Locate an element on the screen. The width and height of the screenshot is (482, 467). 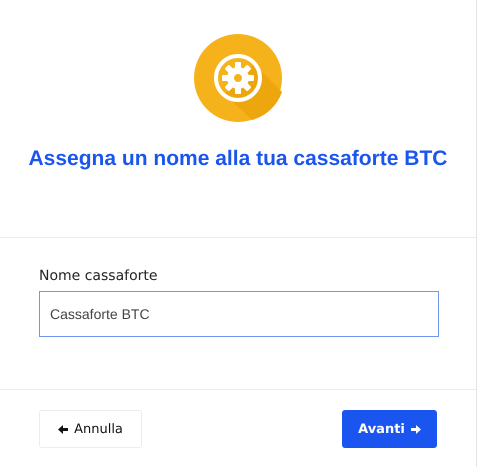
arrow-left-icon is located at coordinates (63, 429).